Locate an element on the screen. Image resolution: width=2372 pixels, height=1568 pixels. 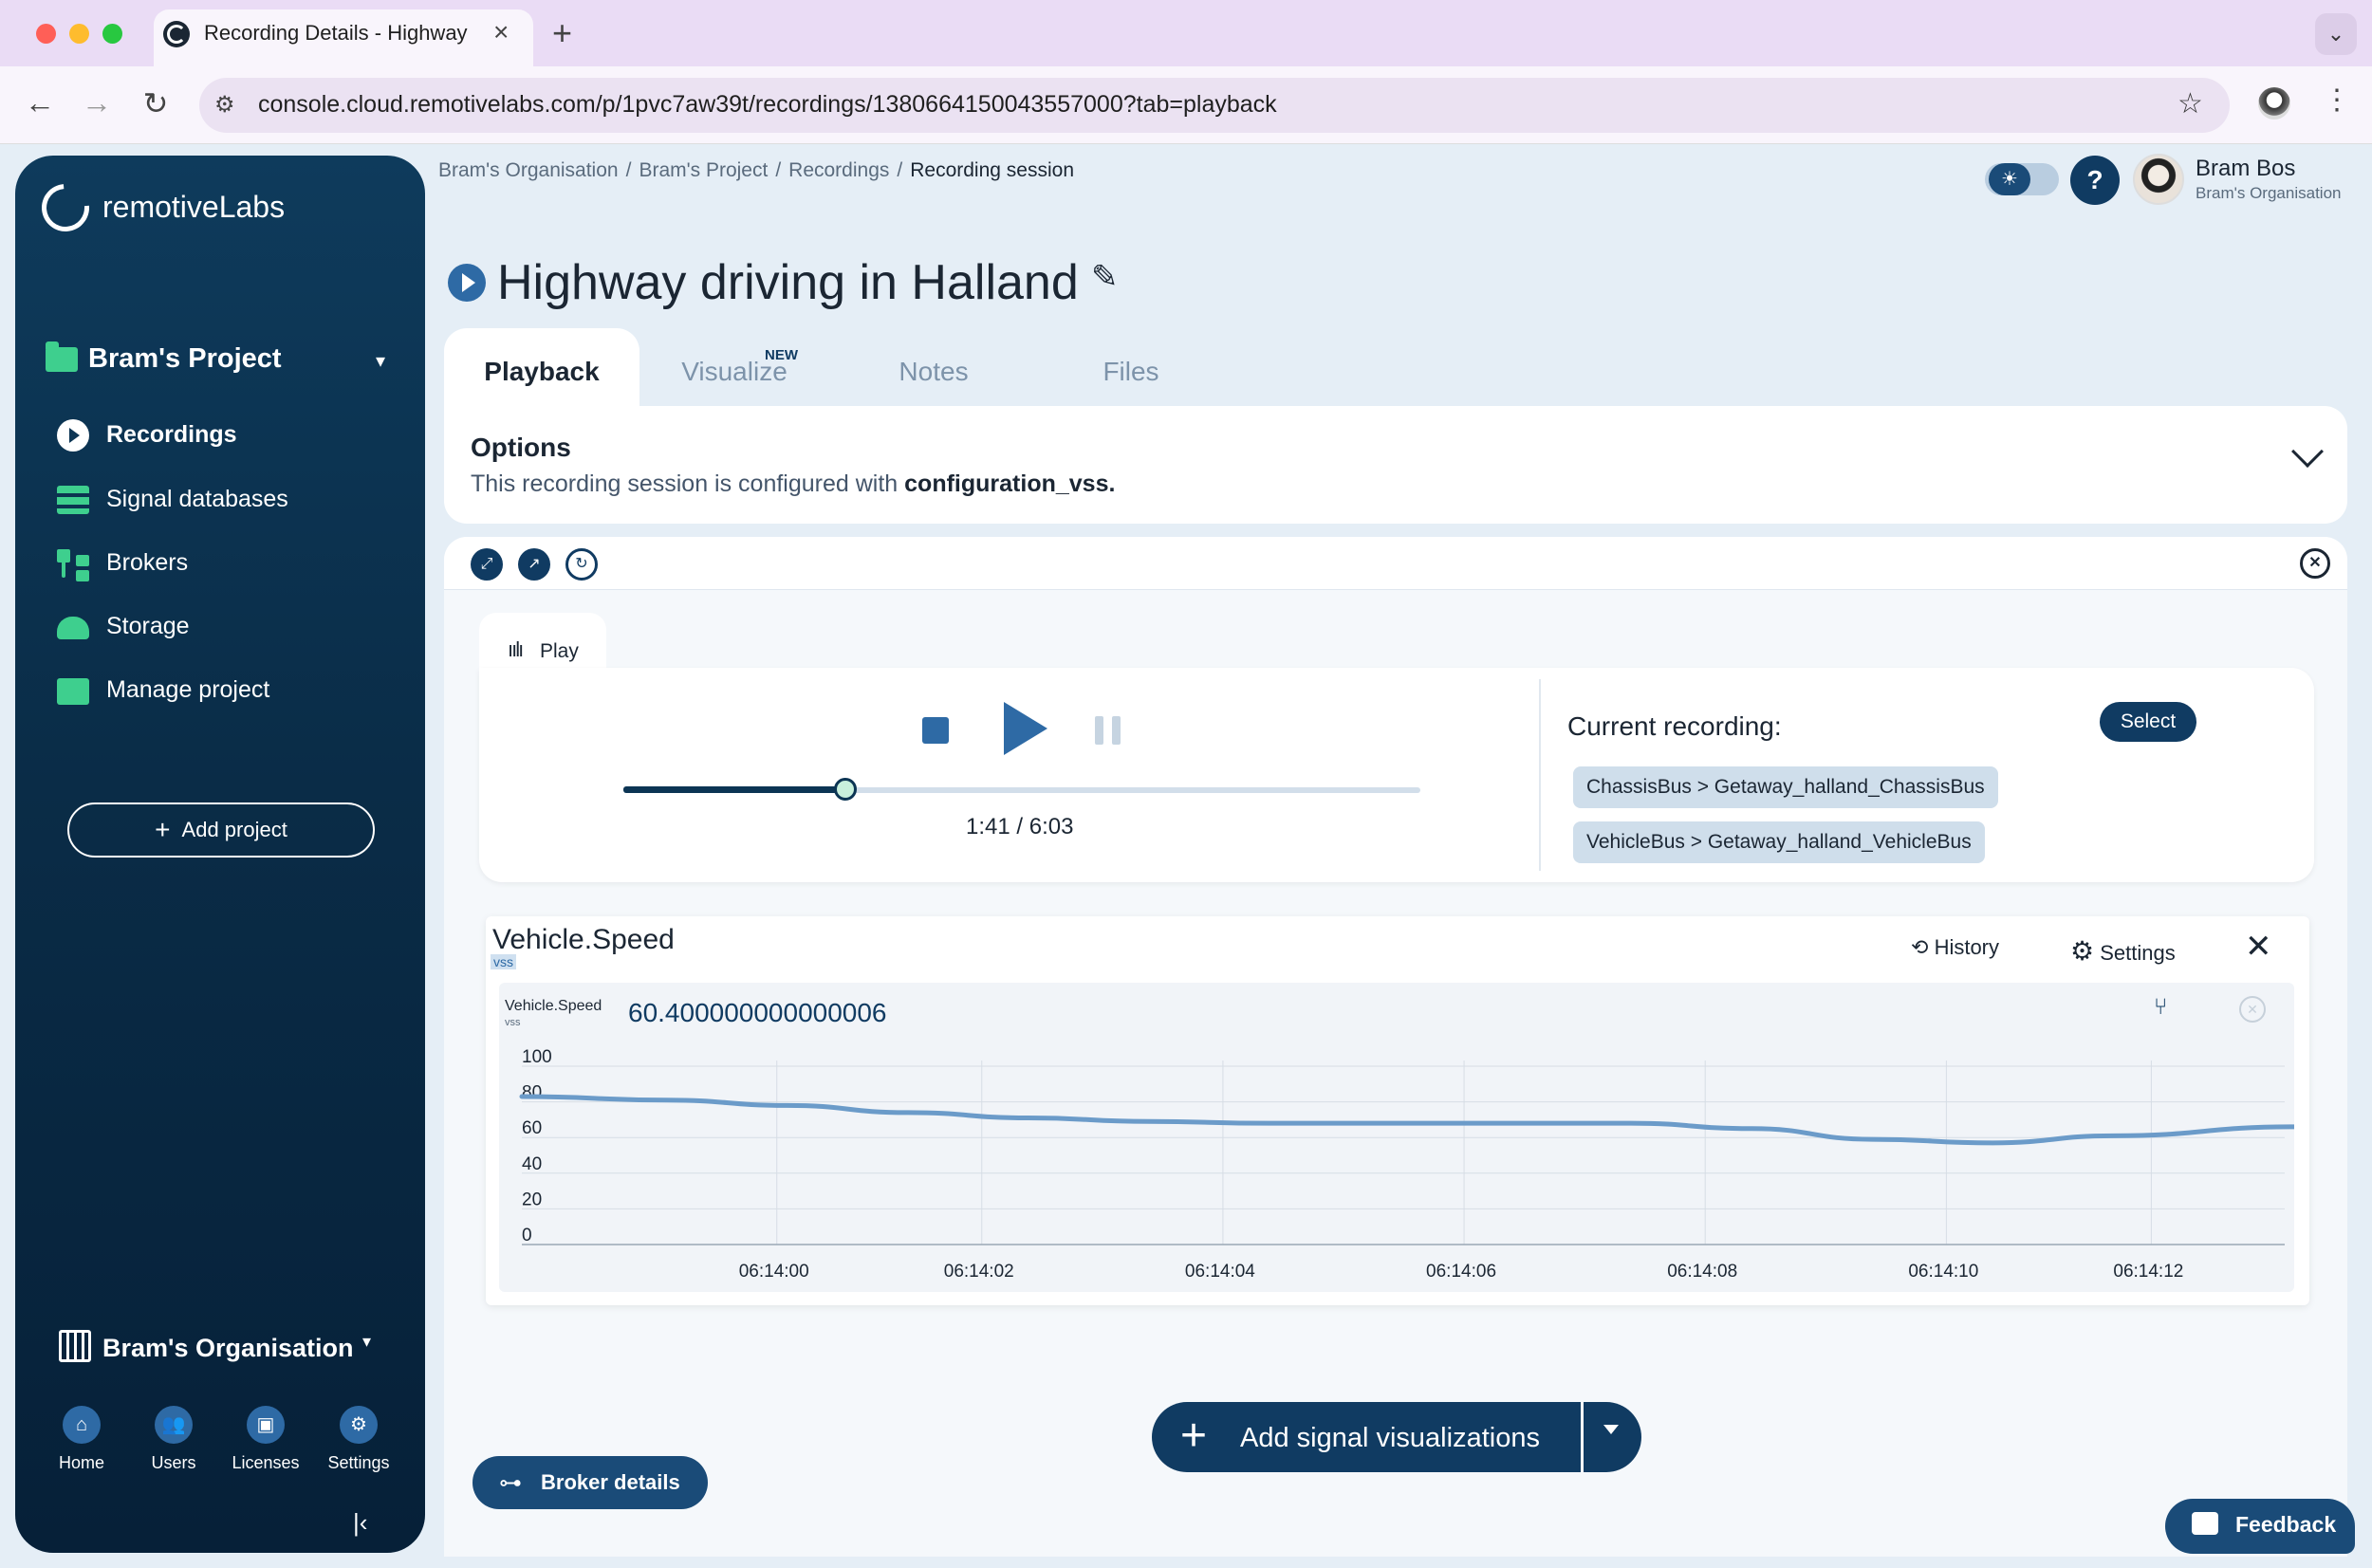
bottom-nav-label: Users is located at coordinates (173, 1463).